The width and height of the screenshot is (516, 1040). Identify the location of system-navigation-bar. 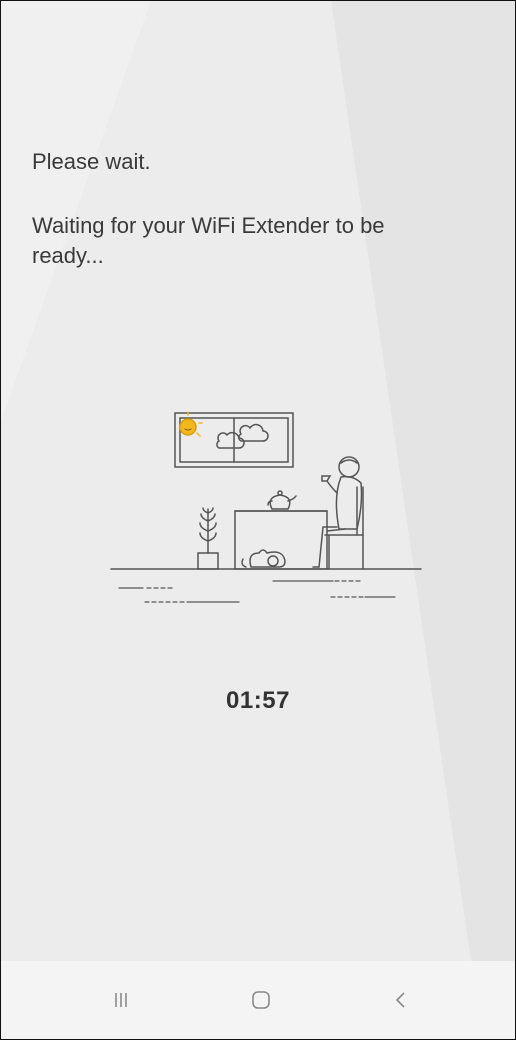
(258, 1000).